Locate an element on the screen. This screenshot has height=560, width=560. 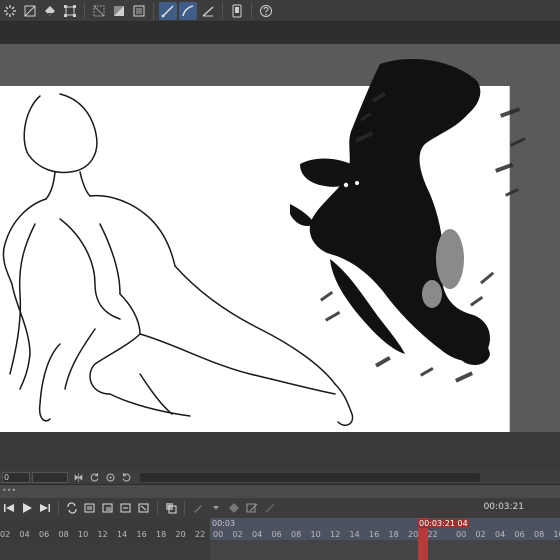
command-bar is located at coordinates (280, 11).